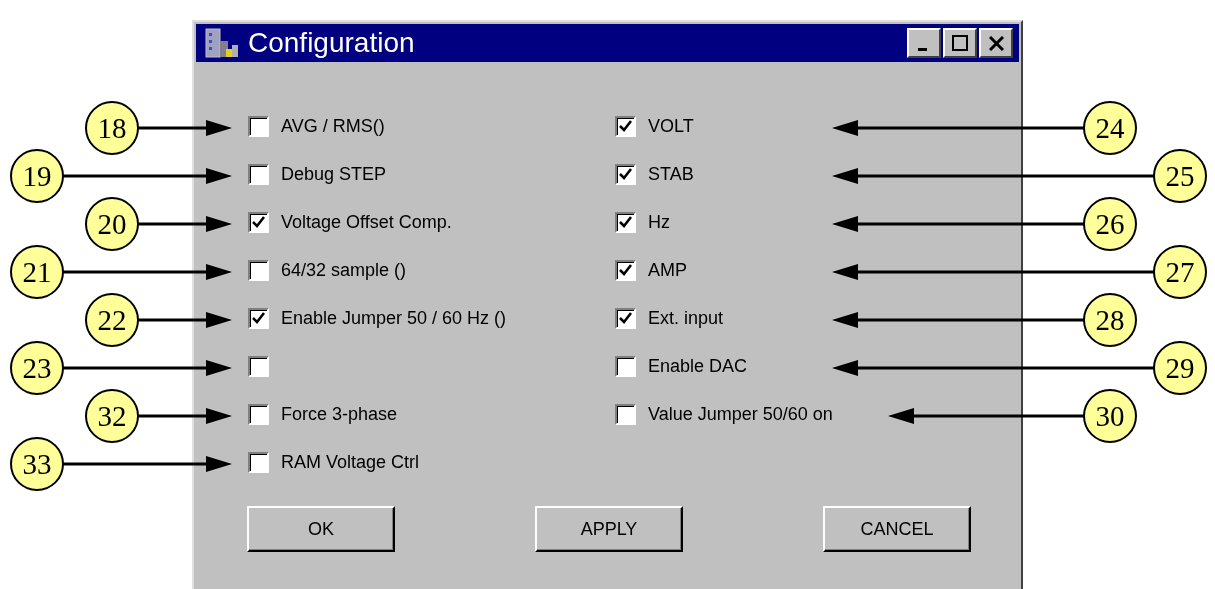  Describe the element at coordinates (112, 224) in the screenshot. I see `callout-marker: 20` at that location.